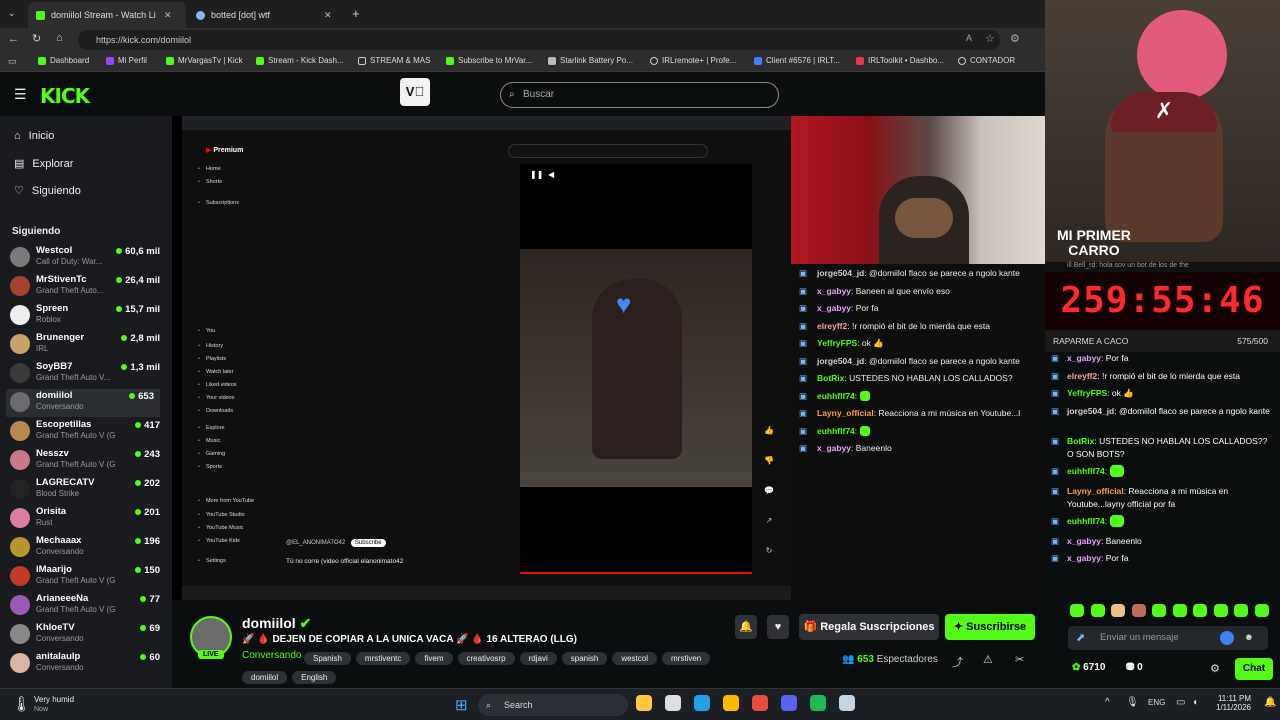  I want to click on tag-mrstiven: mrstiven, so click(686, 658).